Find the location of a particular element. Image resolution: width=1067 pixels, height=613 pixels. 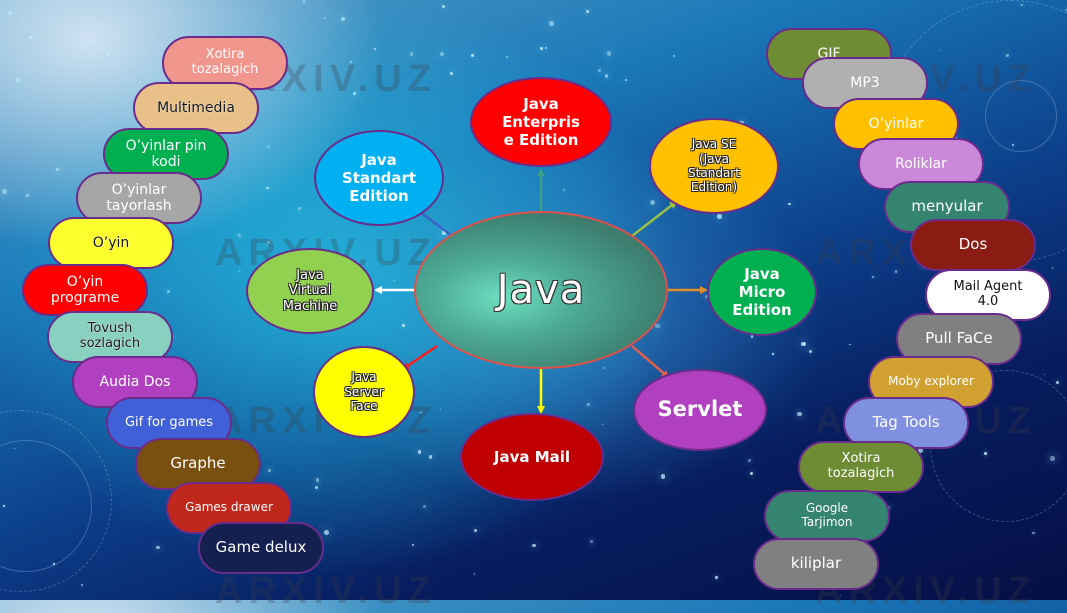

node-java-ee: Java Enterpris e Edition is located at coordinates (541, 122).